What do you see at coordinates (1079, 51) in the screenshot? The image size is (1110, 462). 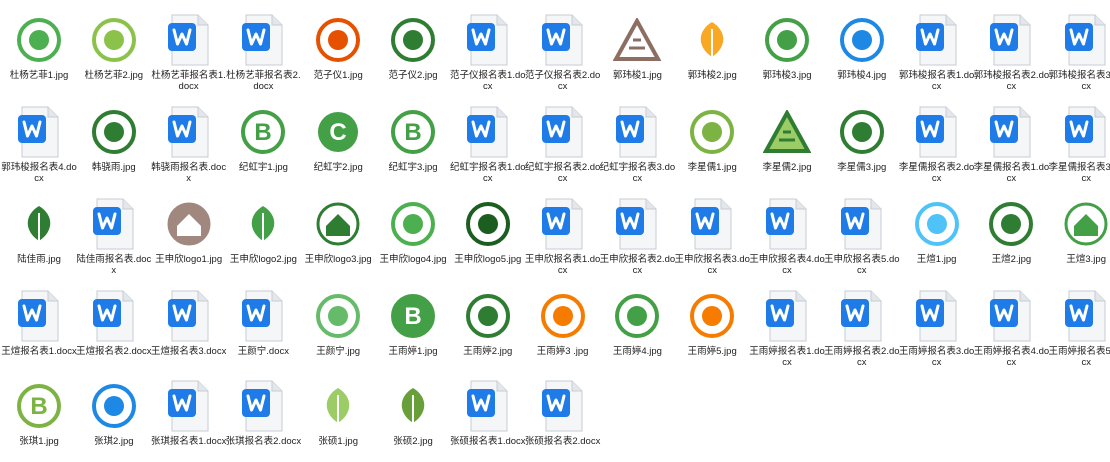 I see `file-item-docx: 郭玮梭报名表3.docx` at bounding box center [1079, 51].